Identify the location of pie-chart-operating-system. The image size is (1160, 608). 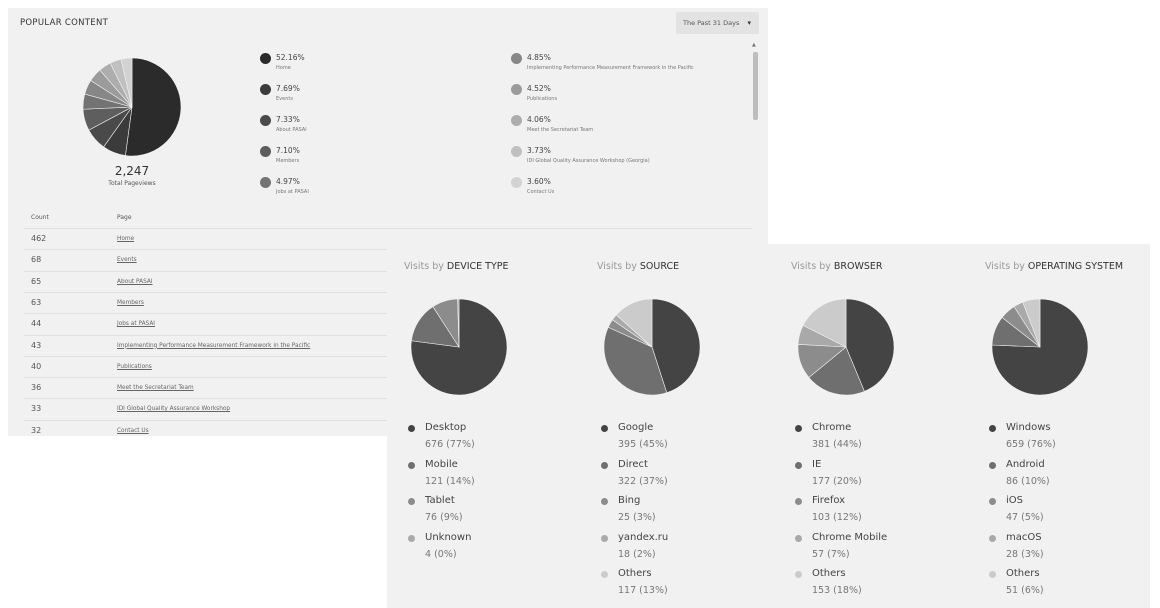
(1040, 347).